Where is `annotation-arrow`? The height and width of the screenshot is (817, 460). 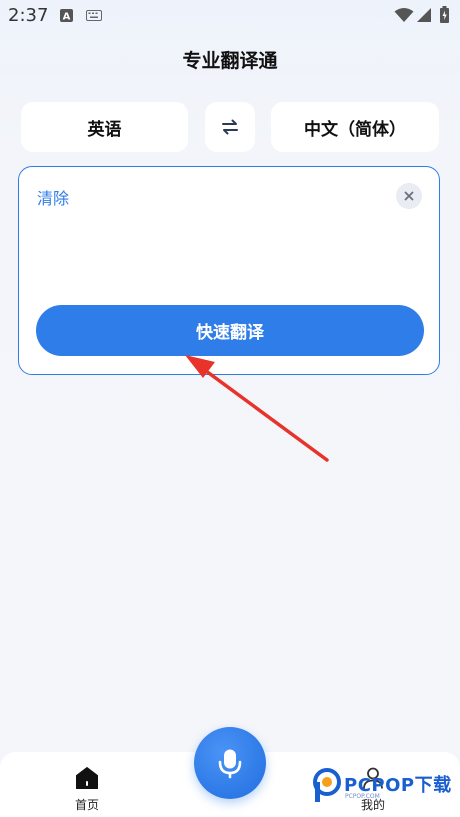 annotation-arrow is located at coordinates (257, 408).